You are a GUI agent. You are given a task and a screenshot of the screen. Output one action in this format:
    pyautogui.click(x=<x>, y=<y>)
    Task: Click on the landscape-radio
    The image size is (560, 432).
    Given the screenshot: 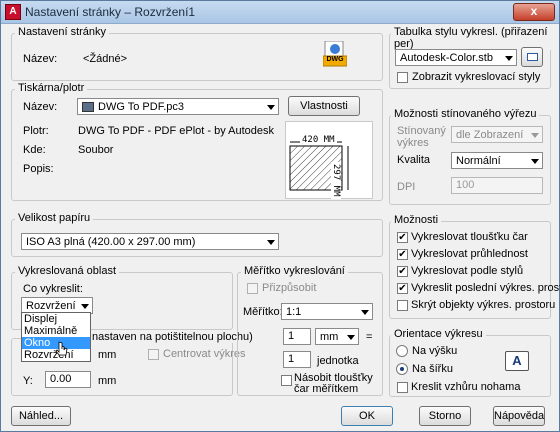 What is the action you would take?
    pyautogui.click(x=402, y=369)
    